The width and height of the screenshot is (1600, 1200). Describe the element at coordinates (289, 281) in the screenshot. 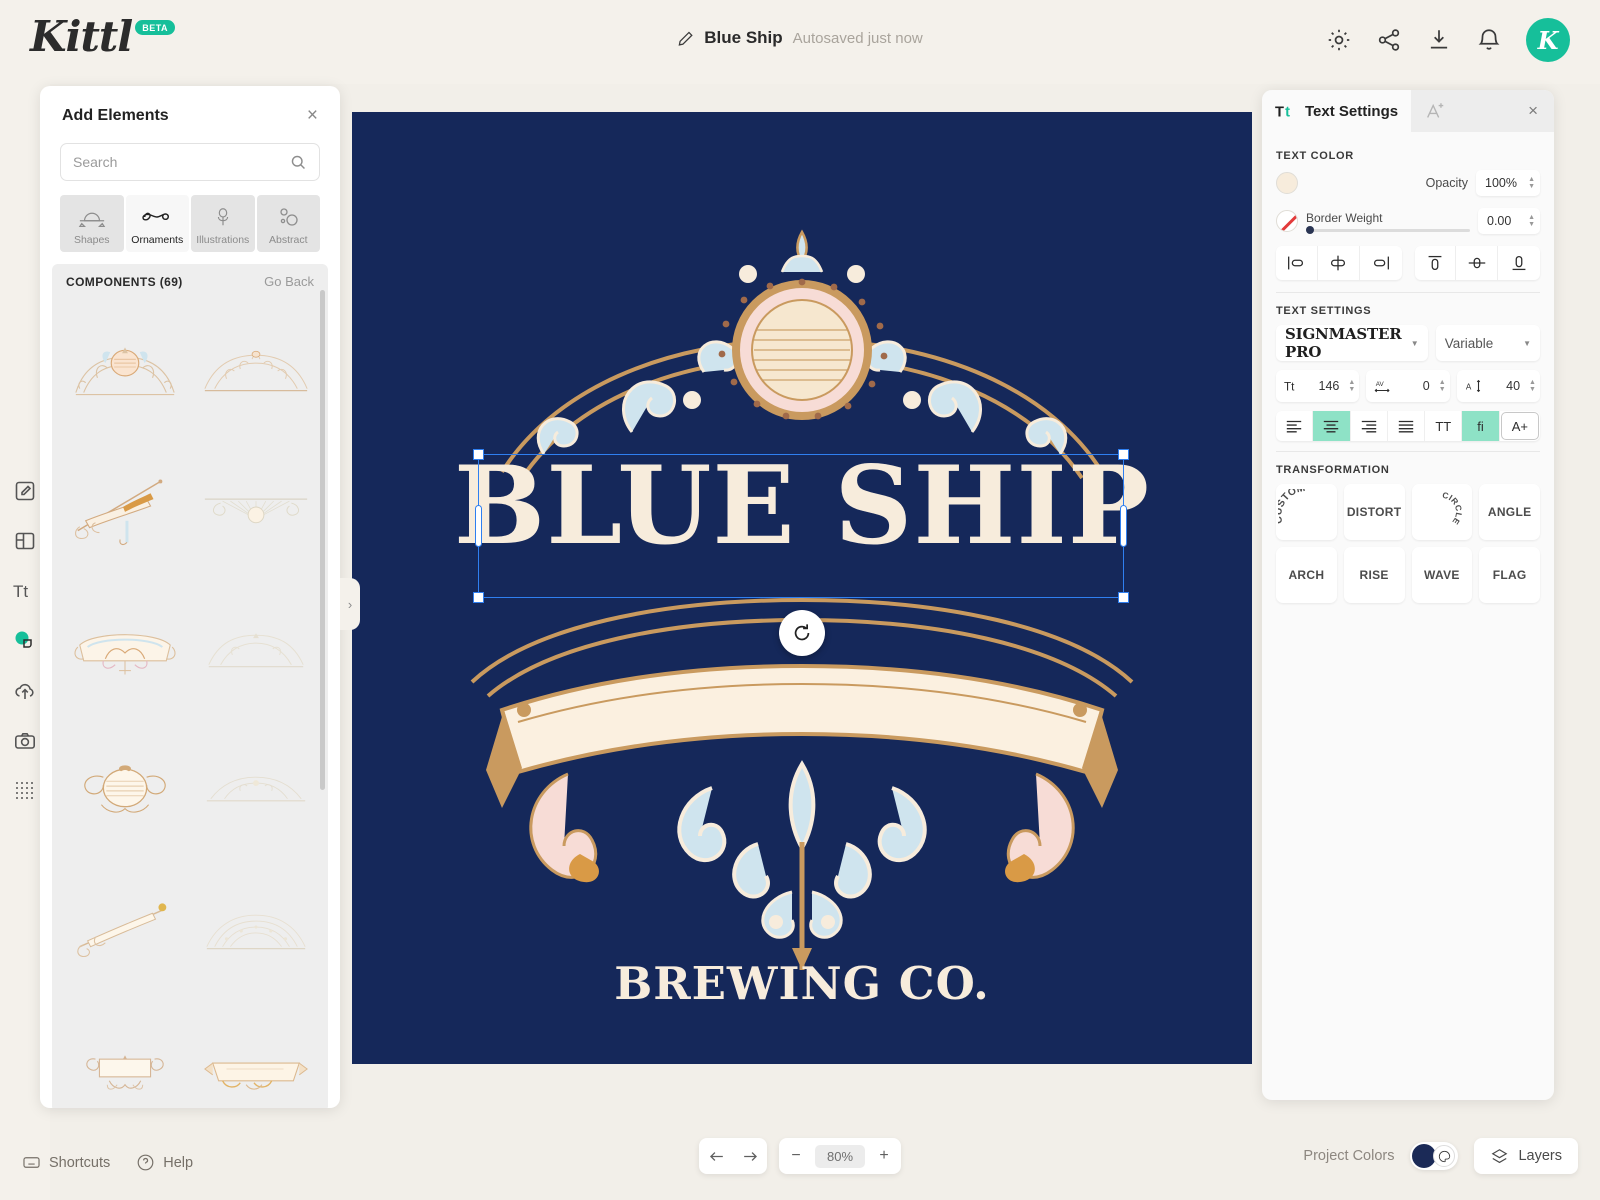

I see `go-back-link: Go Back` at that location.